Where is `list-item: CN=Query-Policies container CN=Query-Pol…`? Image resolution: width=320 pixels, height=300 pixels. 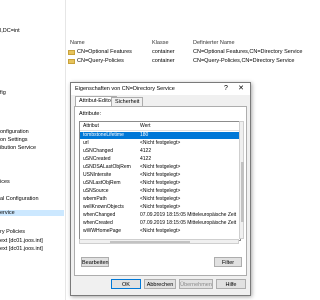 list-item: CN=Query-Policies container CN=Query-Pol… is located at coordinates (183, 62).